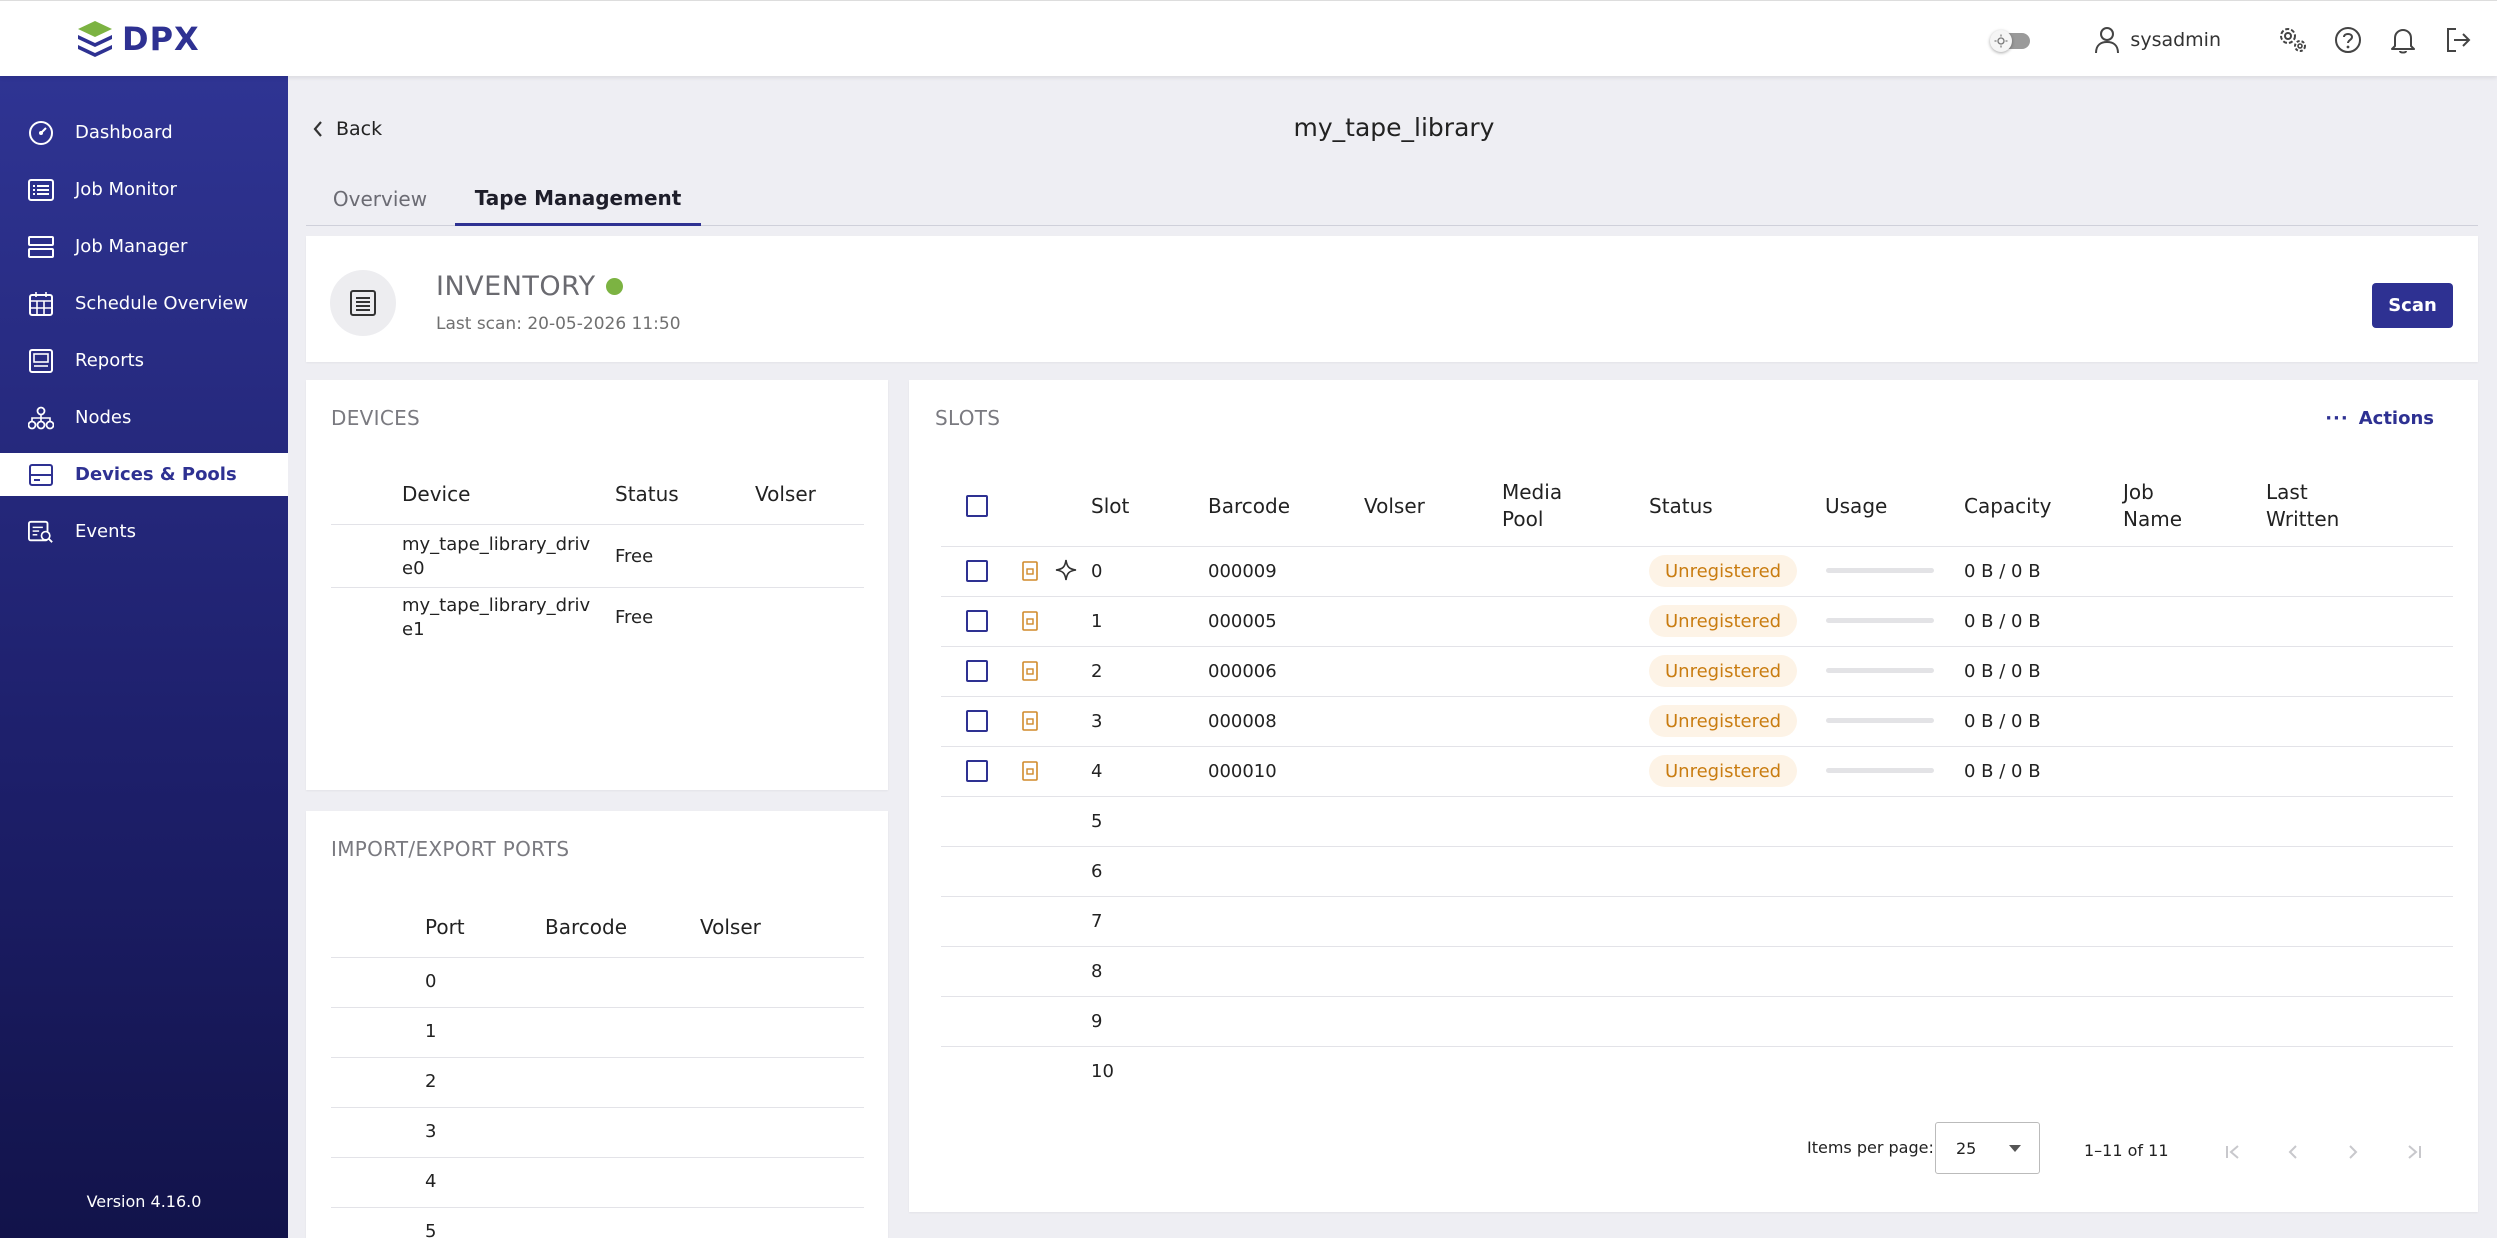  Describe the element at coordinates (431, 1131) in the screenshot. I see `port-number: 3` at that location.